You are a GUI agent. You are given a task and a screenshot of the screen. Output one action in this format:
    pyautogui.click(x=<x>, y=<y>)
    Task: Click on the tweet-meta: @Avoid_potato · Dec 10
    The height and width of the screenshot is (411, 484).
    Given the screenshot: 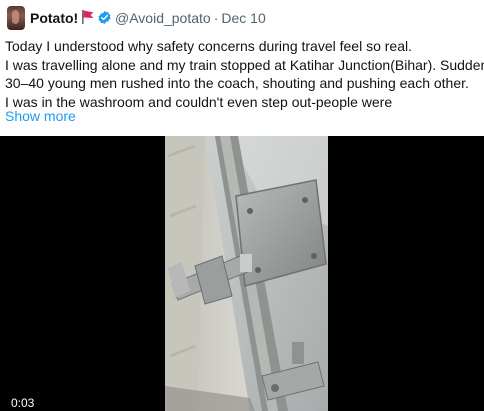 What is the action you would take?
    pyautogui.click(x=190, y=18)
    